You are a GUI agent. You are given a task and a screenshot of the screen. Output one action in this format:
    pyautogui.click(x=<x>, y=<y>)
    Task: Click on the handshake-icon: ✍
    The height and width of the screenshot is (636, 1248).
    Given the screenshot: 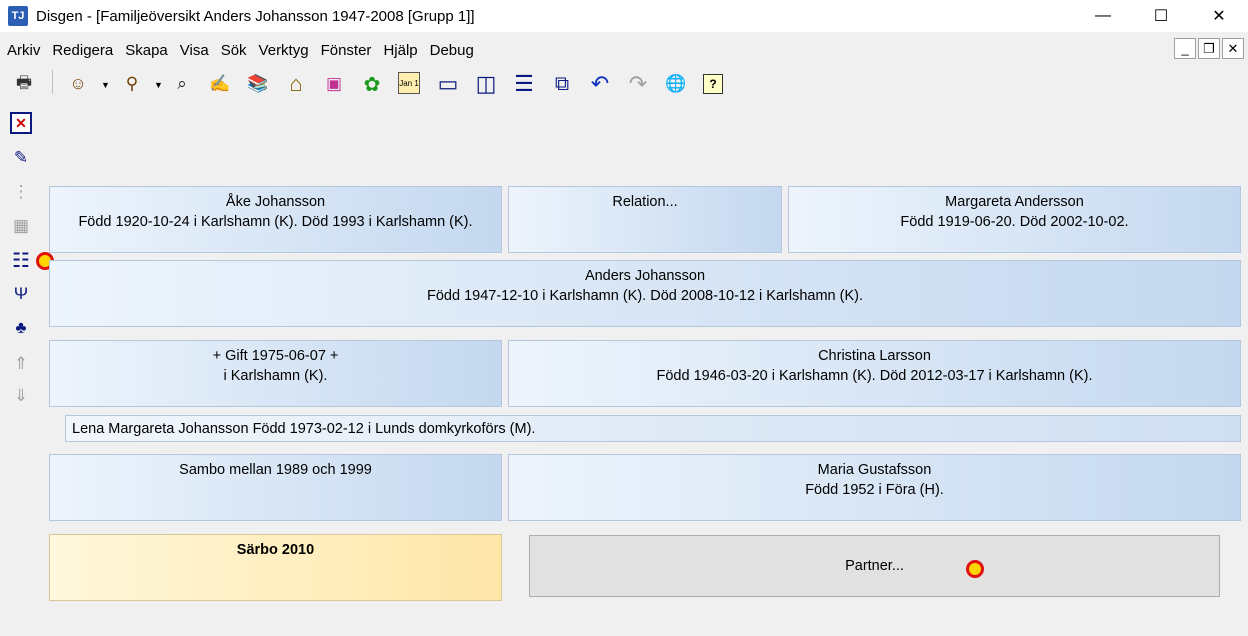 What is the action you would take?
    pyautogui.click(x=220, y=84)
    